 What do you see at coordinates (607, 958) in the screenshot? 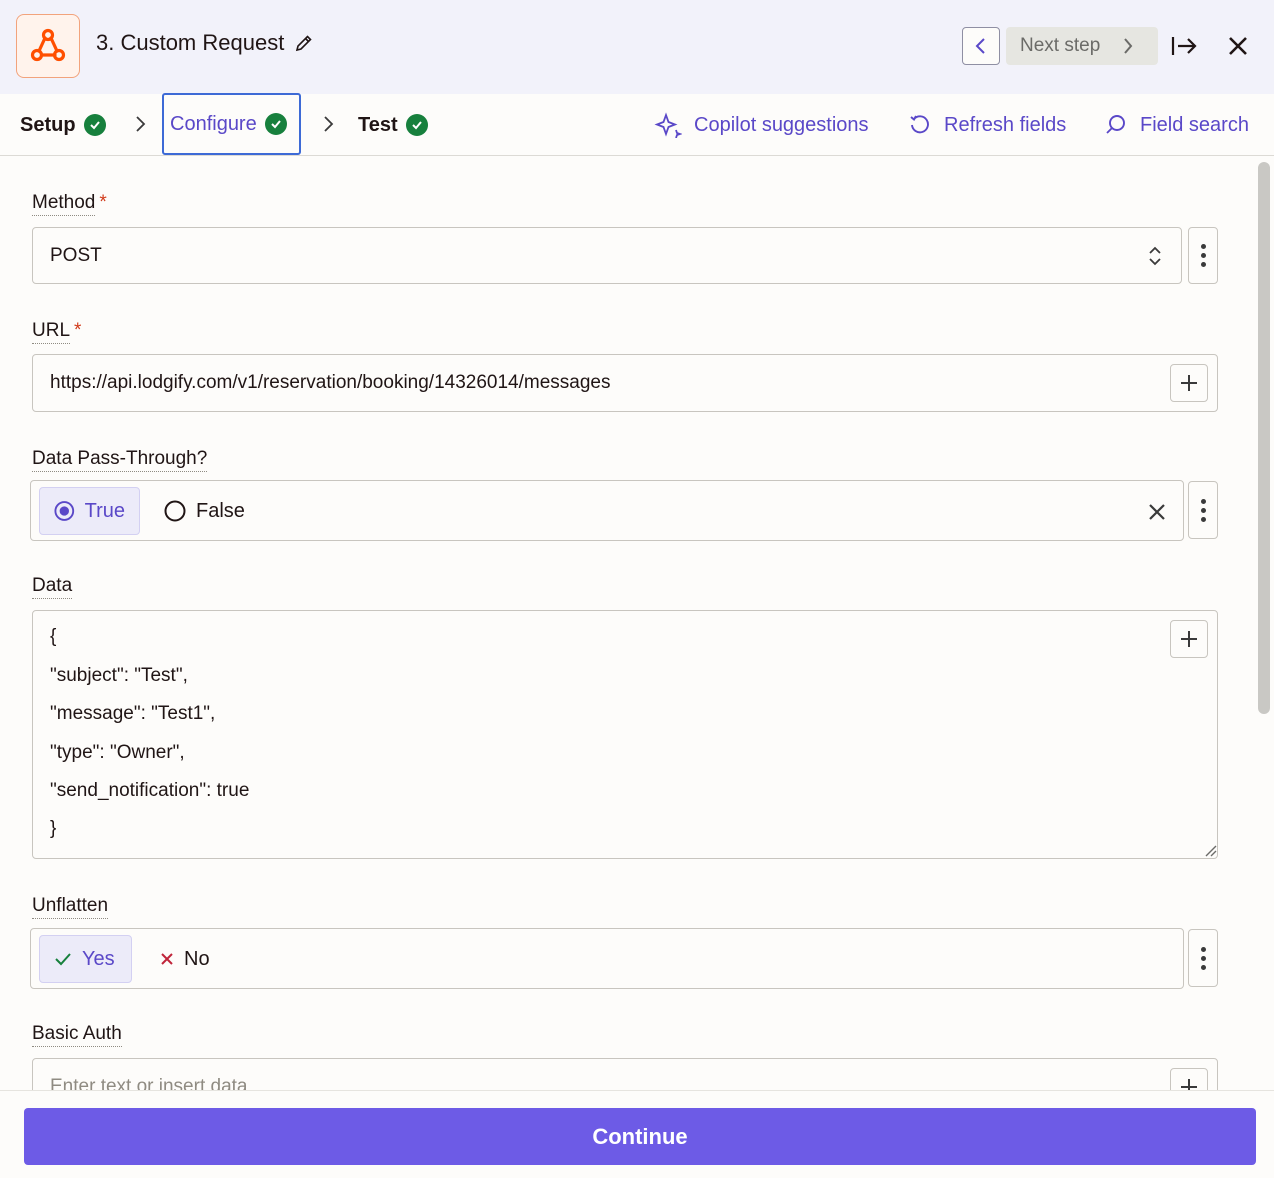
I see `unflatten-radio-group: Yes No` at bounding box center [607, 958].